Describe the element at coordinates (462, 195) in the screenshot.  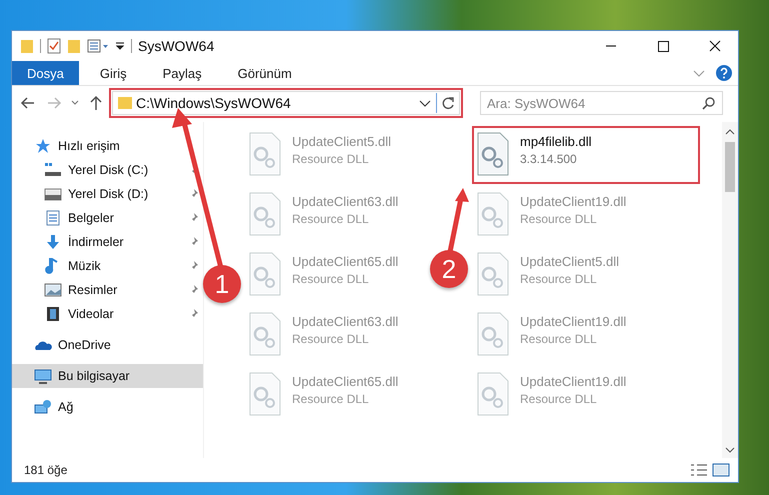
I see `arrow-head-icon` at that location.